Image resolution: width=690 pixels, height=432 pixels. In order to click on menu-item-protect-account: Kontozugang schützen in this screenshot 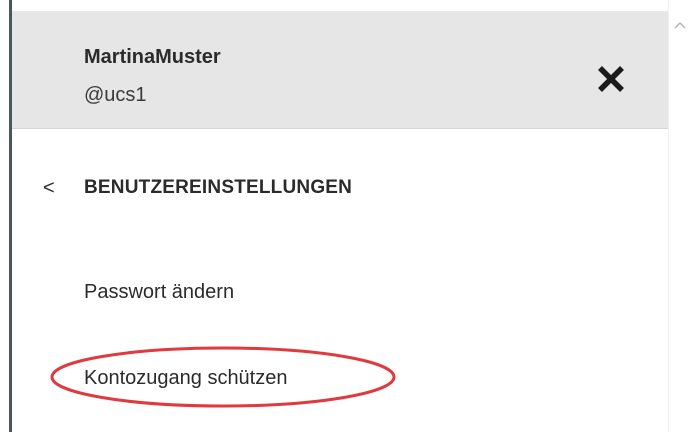, I will do `click(340, 378)`.